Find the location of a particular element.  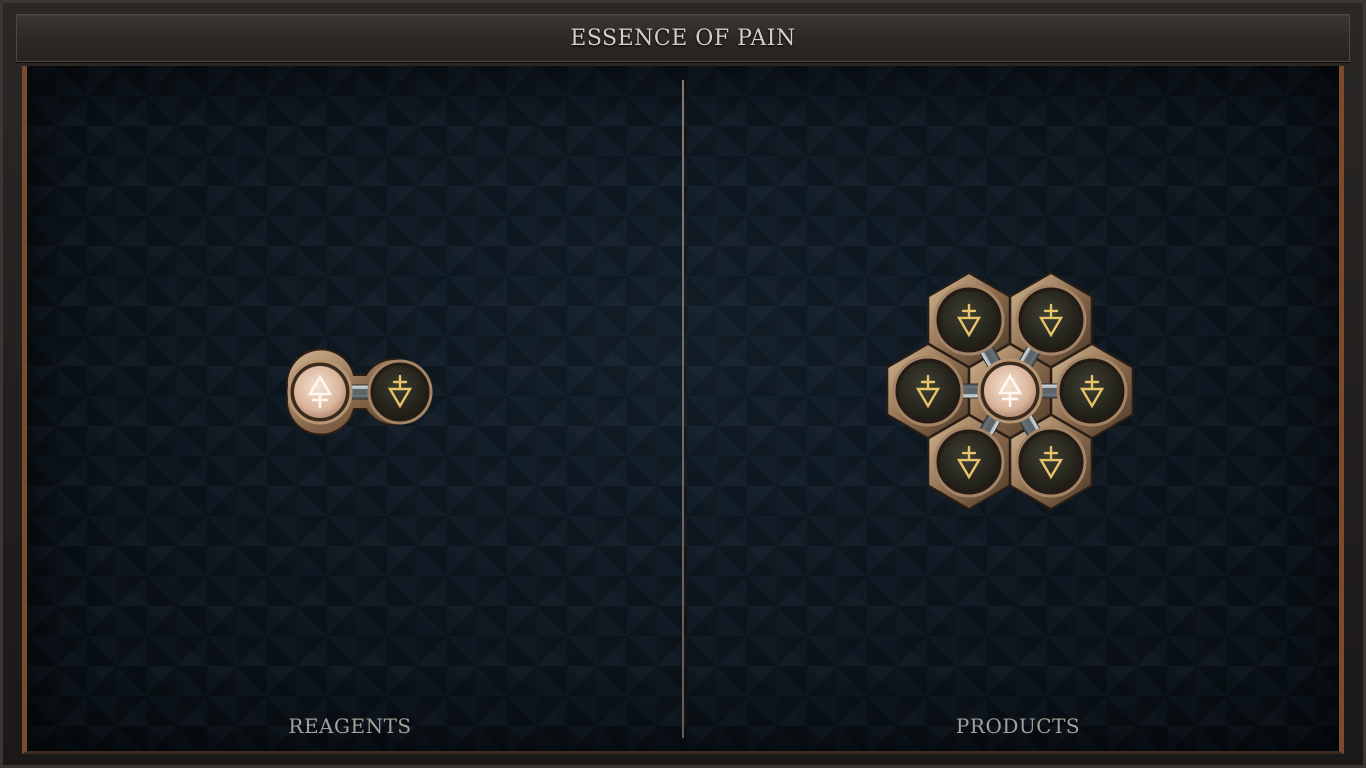

product-molecule is located at coordinates (1010, 391).